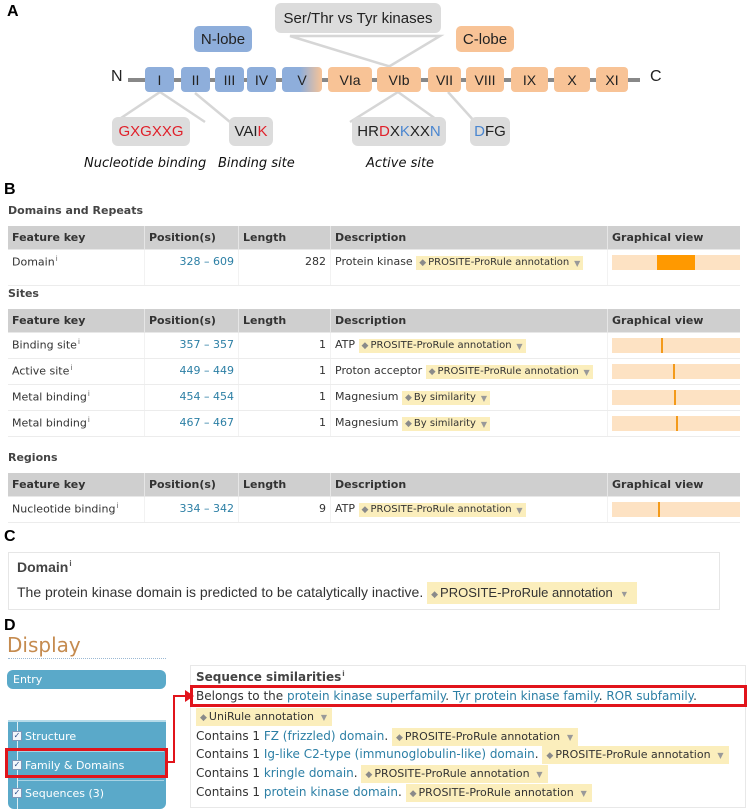  What do you see at coordinates (207, 261) in the screenshot?
I see `position-link: 328 – 609` at bounding box center [207, 261].